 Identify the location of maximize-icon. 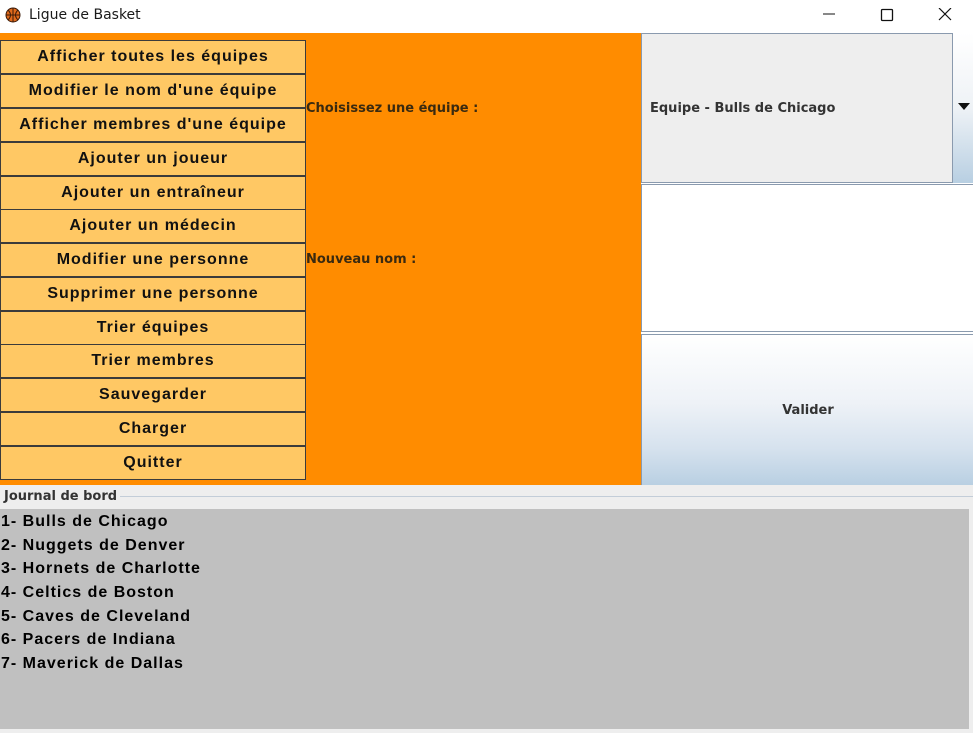
(887, 15).